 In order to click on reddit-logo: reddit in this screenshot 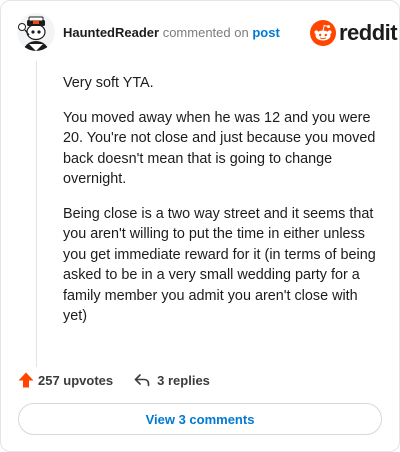, I will do `click(354, 33)`.